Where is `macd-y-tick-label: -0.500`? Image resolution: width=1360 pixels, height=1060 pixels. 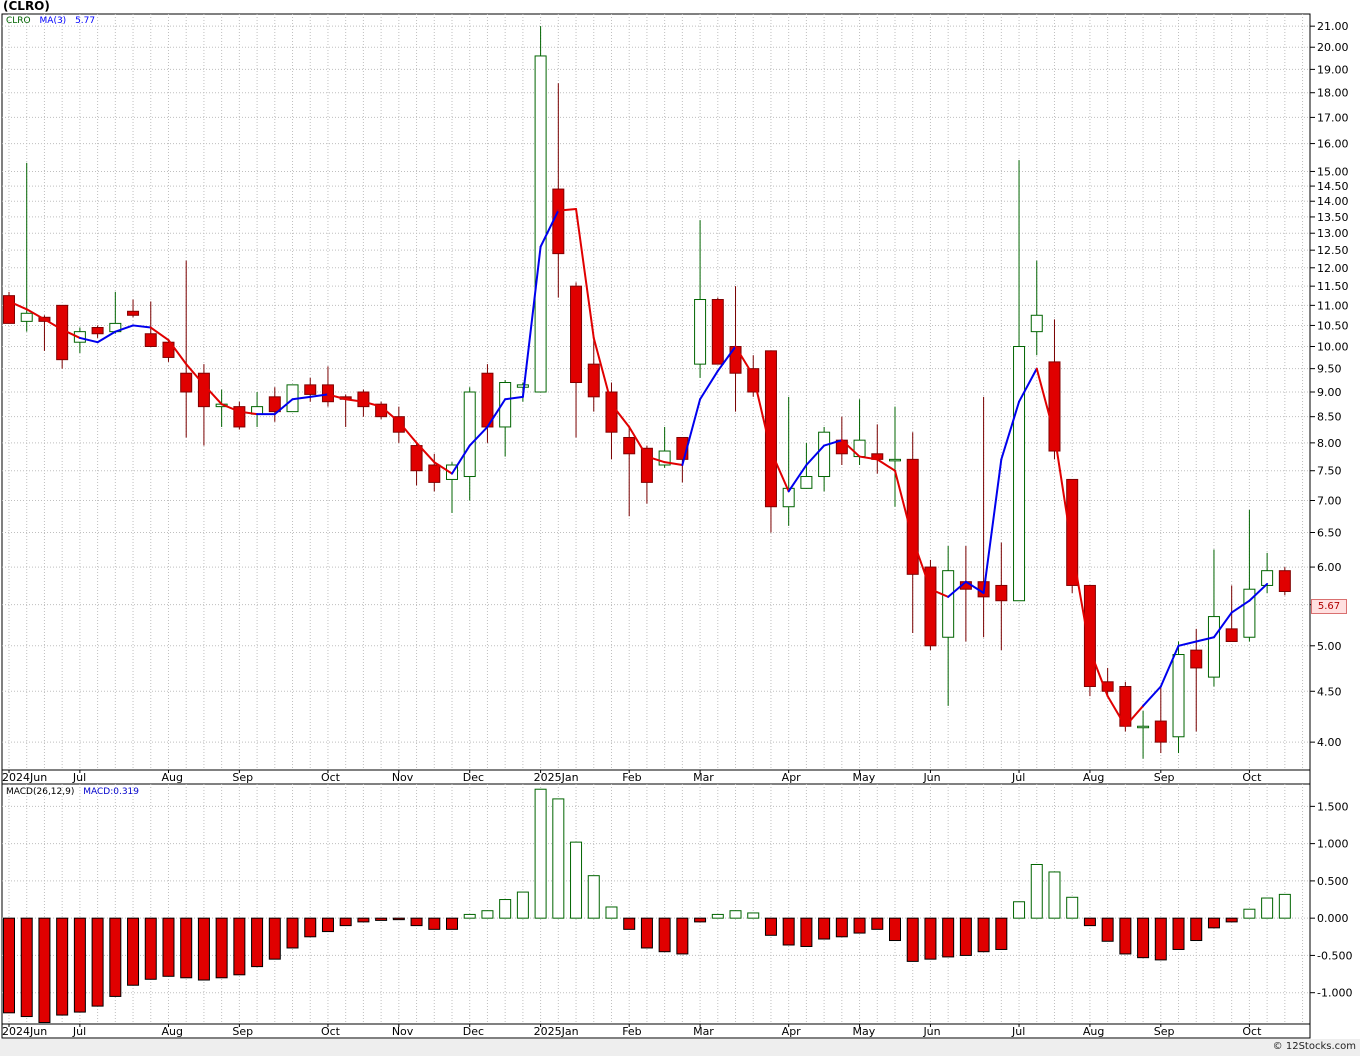
macd-y-tick-label: -0.500 is located at coordinates (1334, 955).